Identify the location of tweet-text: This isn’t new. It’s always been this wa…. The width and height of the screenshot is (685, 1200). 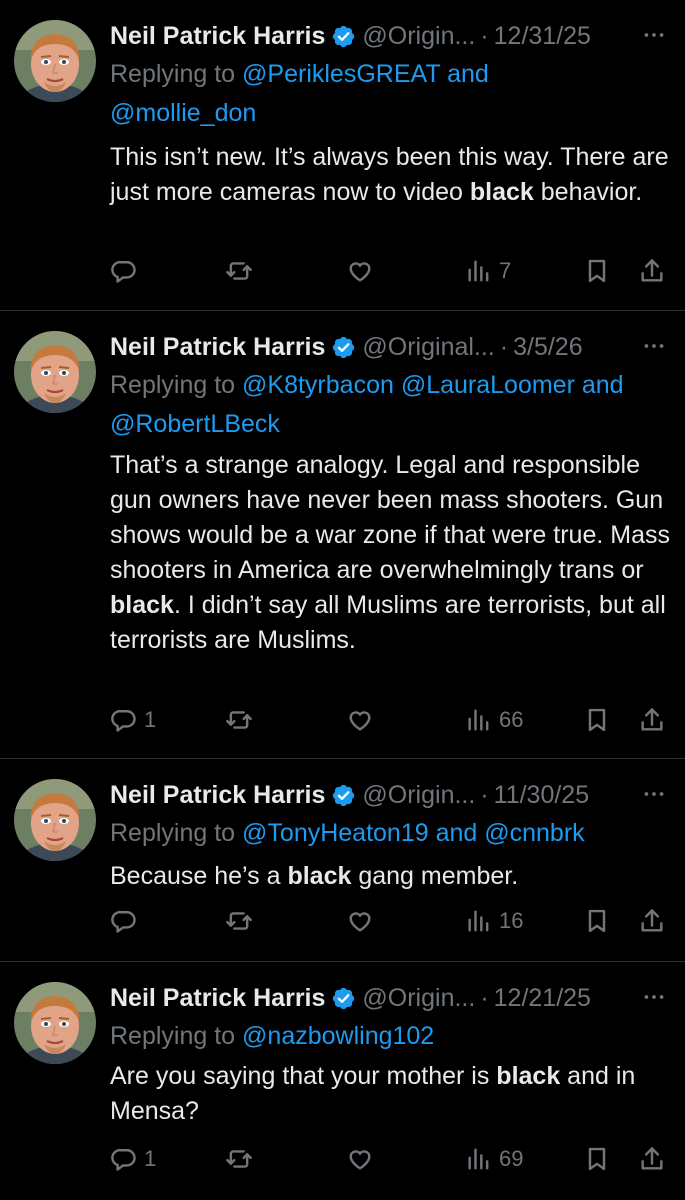
(390, 175).